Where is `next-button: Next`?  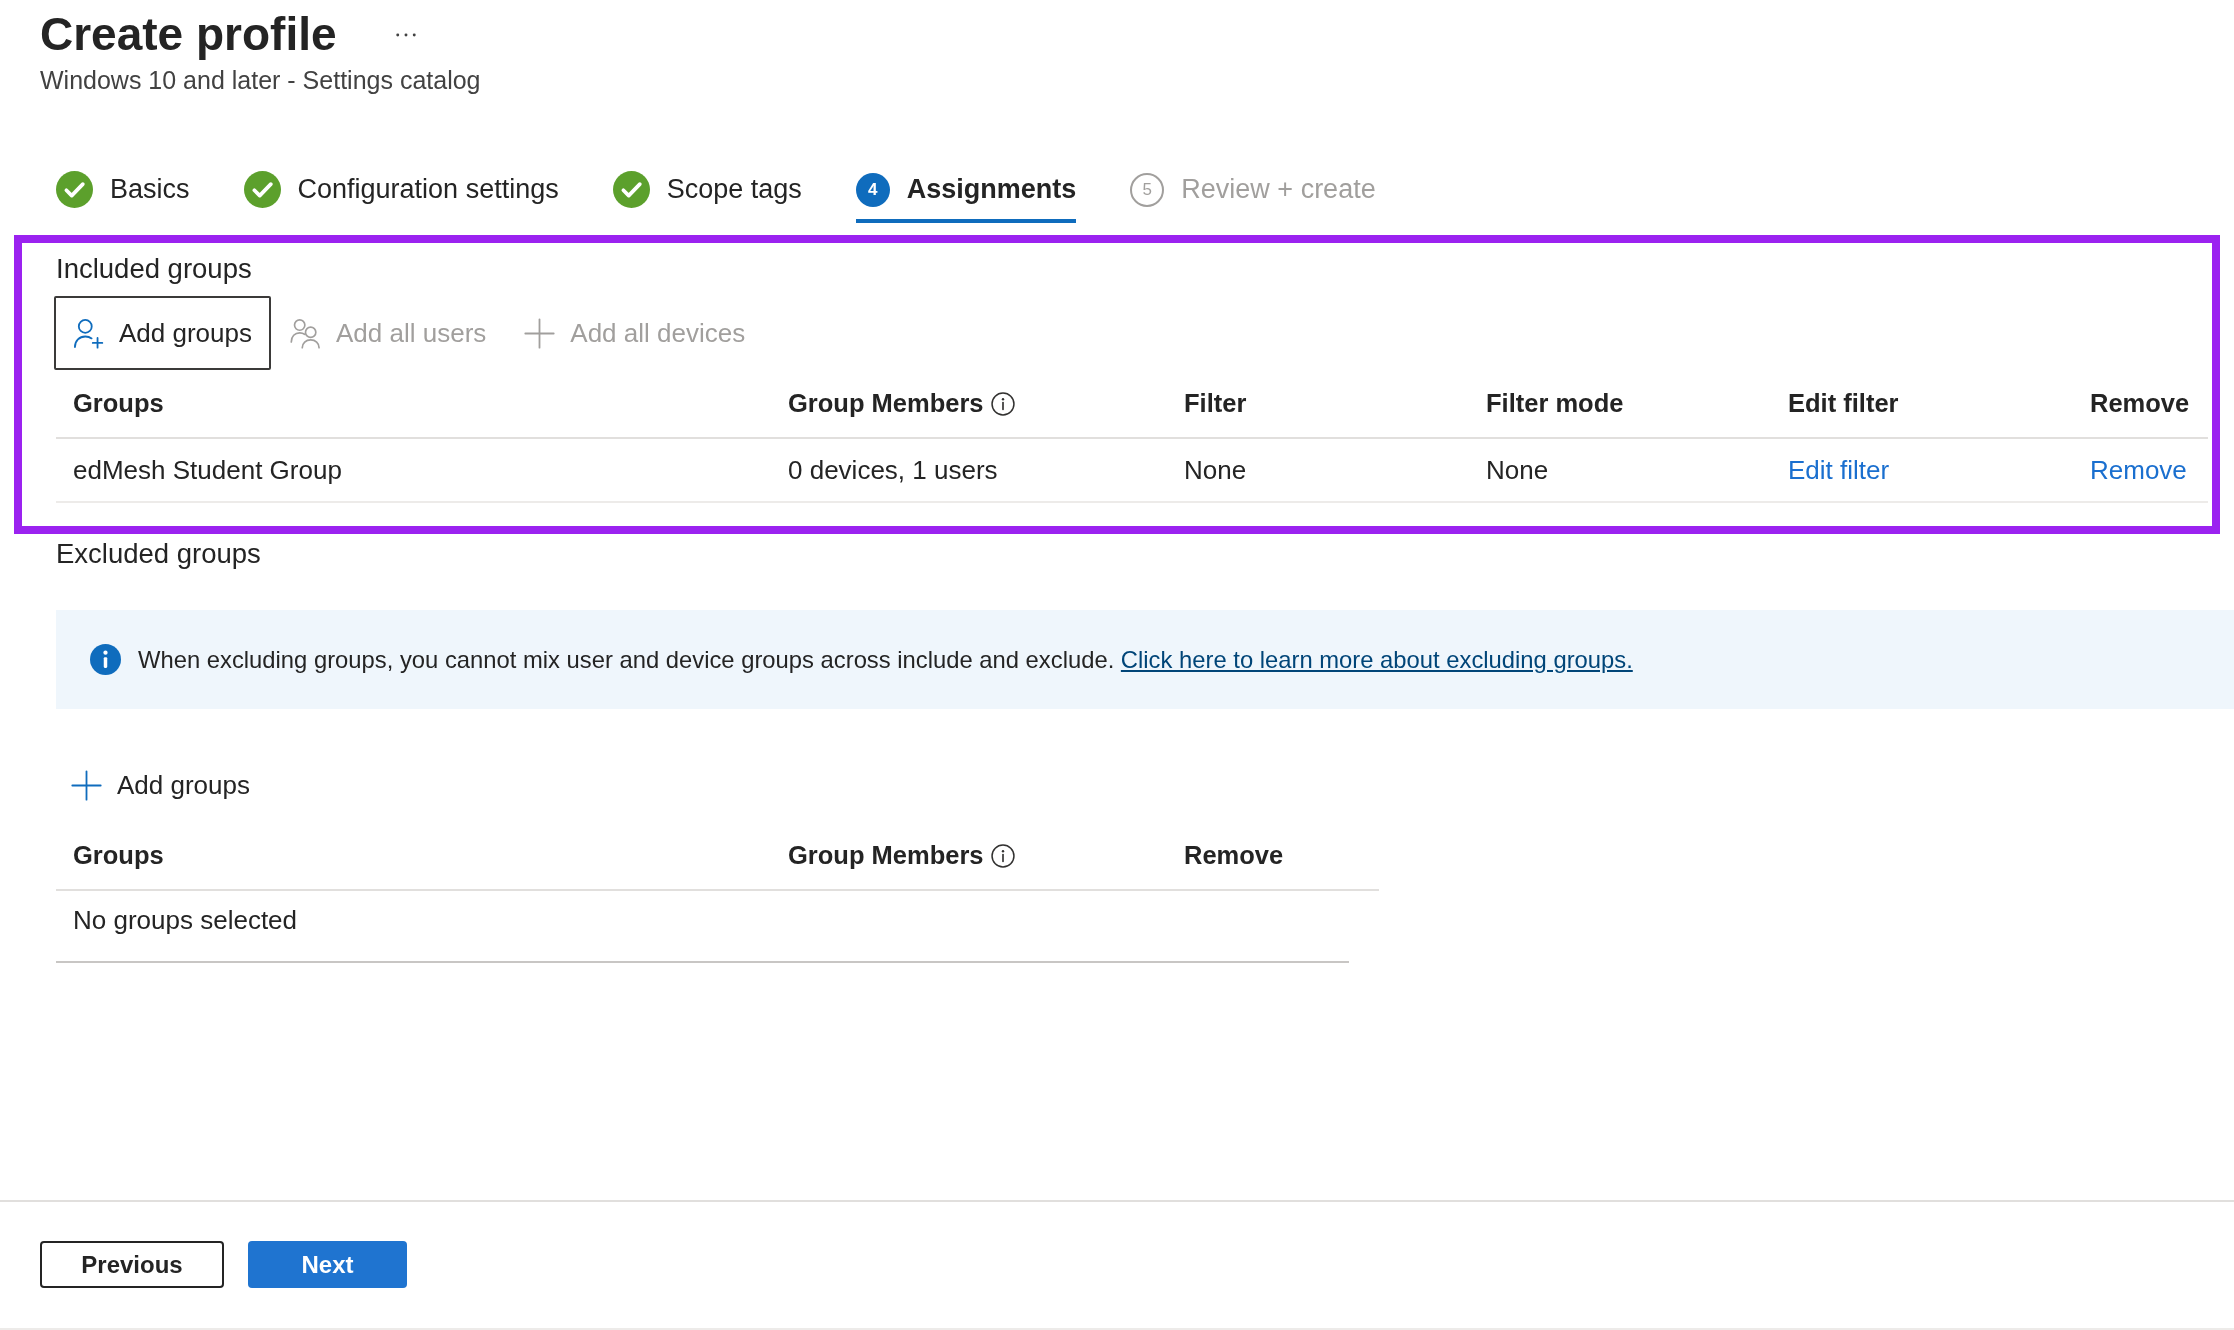 next-button: Next is located at coordinates (327, 1264).